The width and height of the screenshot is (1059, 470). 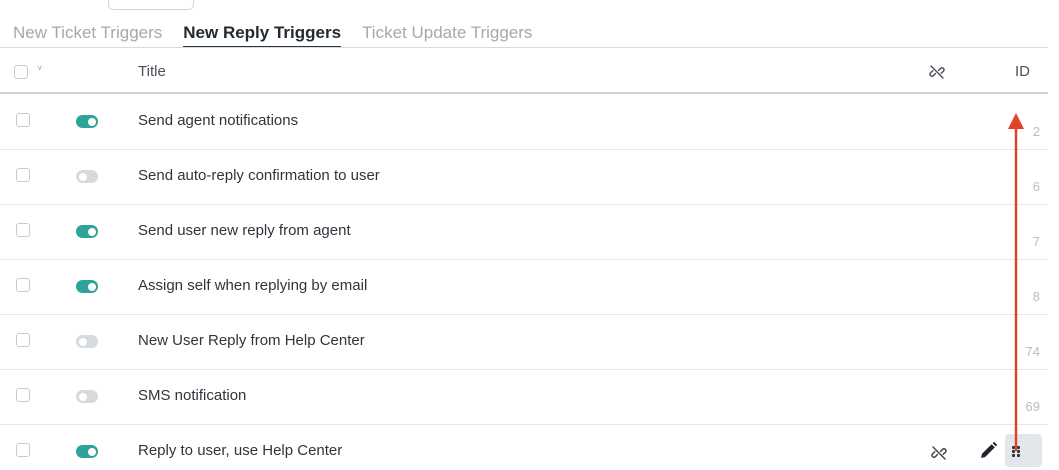 What do you see at coordinates (152, 71) in the screenshot?
I see `column-header-title: Title` at bounding box center [152, 71].